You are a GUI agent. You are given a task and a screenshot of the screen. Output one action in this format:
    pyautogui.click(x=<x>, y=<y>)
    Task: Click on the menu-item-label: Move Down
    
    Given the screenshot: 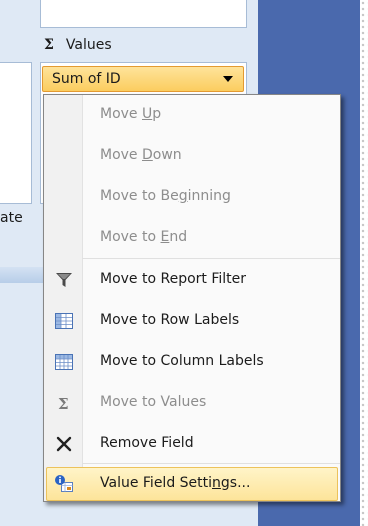 What is the action you would take?
    pyautogui.click(x=141, y=155)
    